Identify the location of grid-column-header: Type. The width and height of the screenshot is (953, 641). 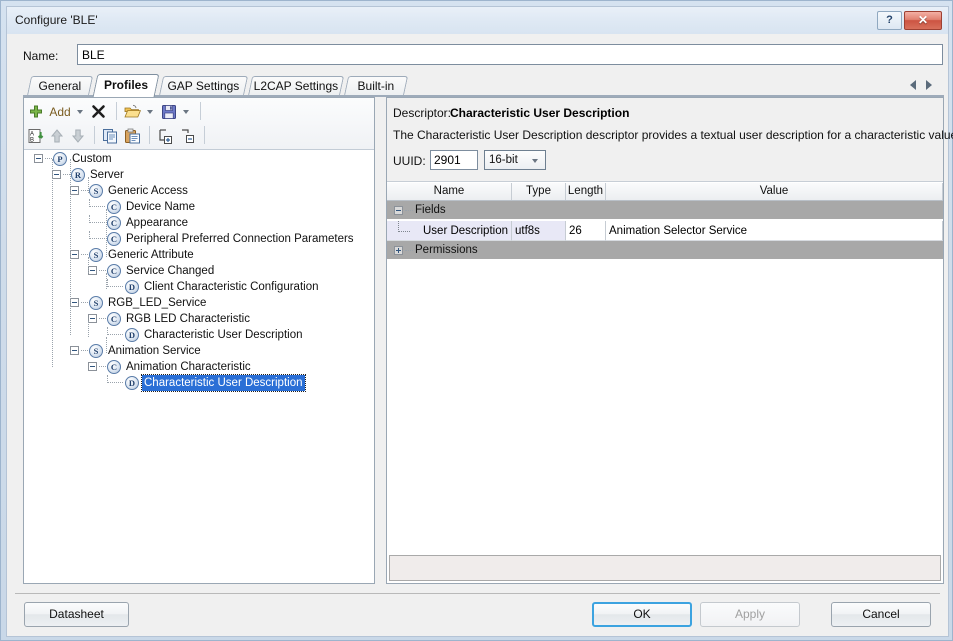
(539, 191).